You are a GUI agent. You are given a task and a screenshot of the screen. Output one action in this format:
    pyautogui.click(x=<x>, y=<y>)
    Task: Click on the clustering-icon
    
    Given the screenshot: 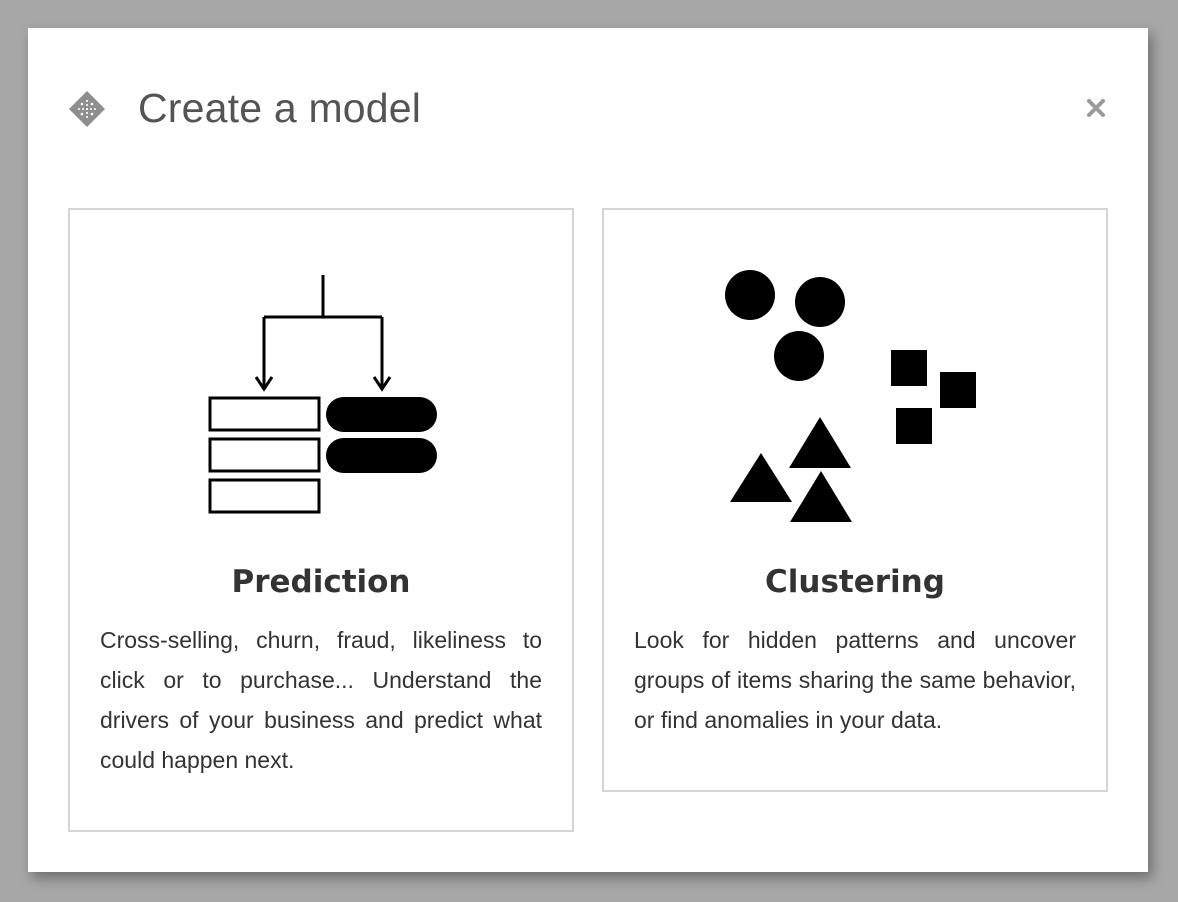 What is the action you would take?
    pyautogui.click(x=850, y=396)
    